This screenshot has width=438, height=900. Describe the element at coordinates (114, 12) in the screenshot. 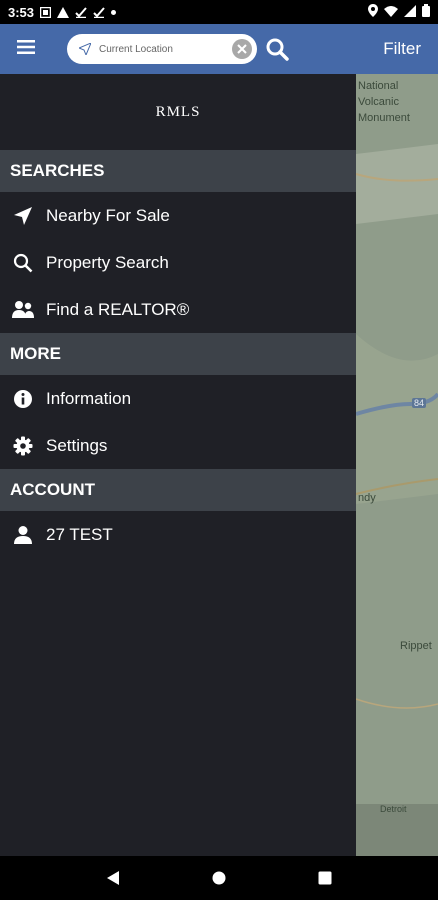

I see `dot-icon` at that location.